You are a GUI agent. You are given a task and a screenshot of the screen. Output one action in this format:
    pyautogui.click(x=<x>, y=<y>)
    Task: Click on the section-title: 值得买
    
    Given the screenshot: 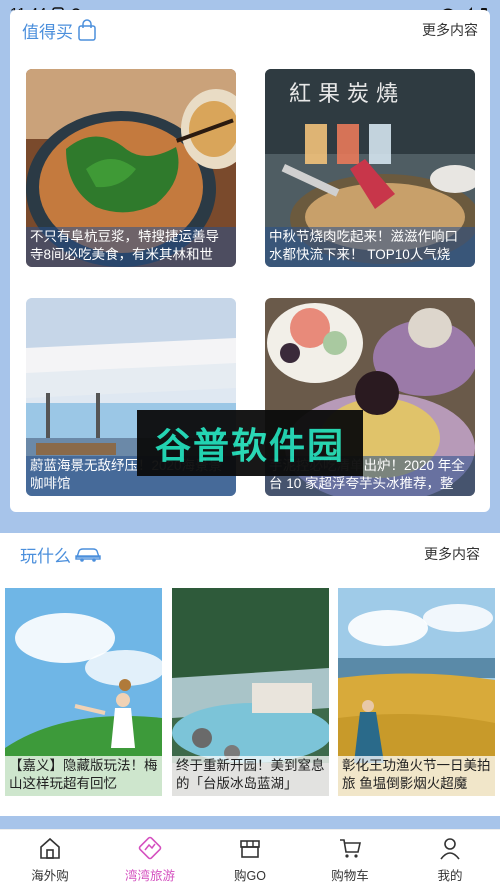 What is the action you would take?
    pyautogui.click(x=59, y=30)
    